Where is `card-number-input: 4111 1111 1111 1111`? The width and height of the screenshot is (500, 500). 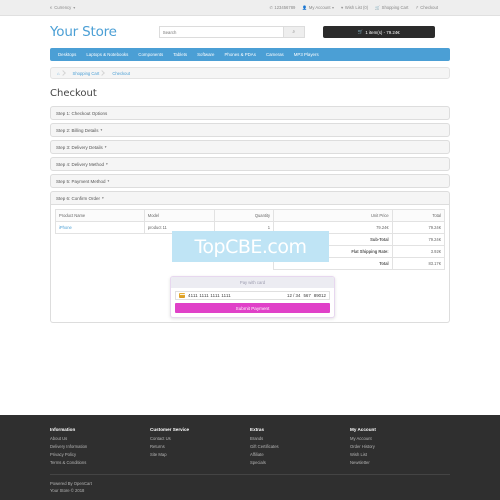
card-number-input: 4111 1111 1111 1111 is located at coordinates (236, 295).